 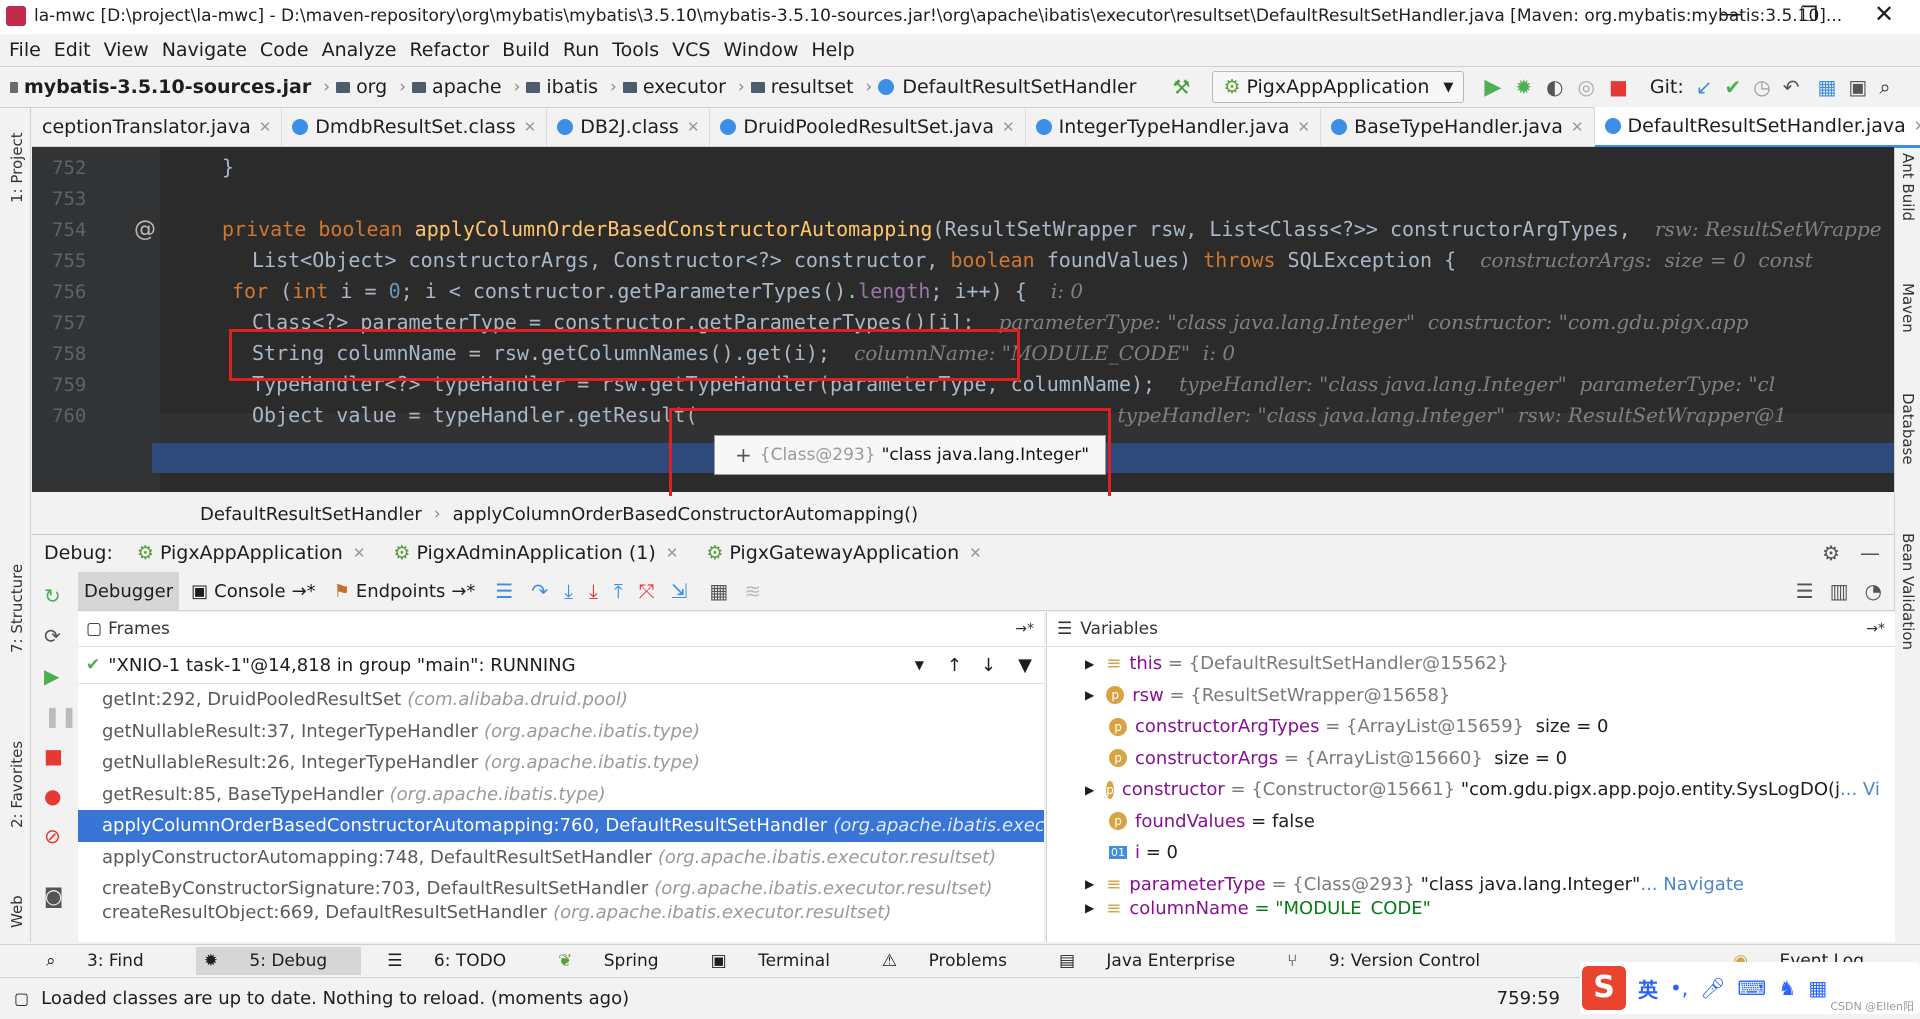 I want to click on tab-console: ▣Console→*, so click(x=253, y=591).